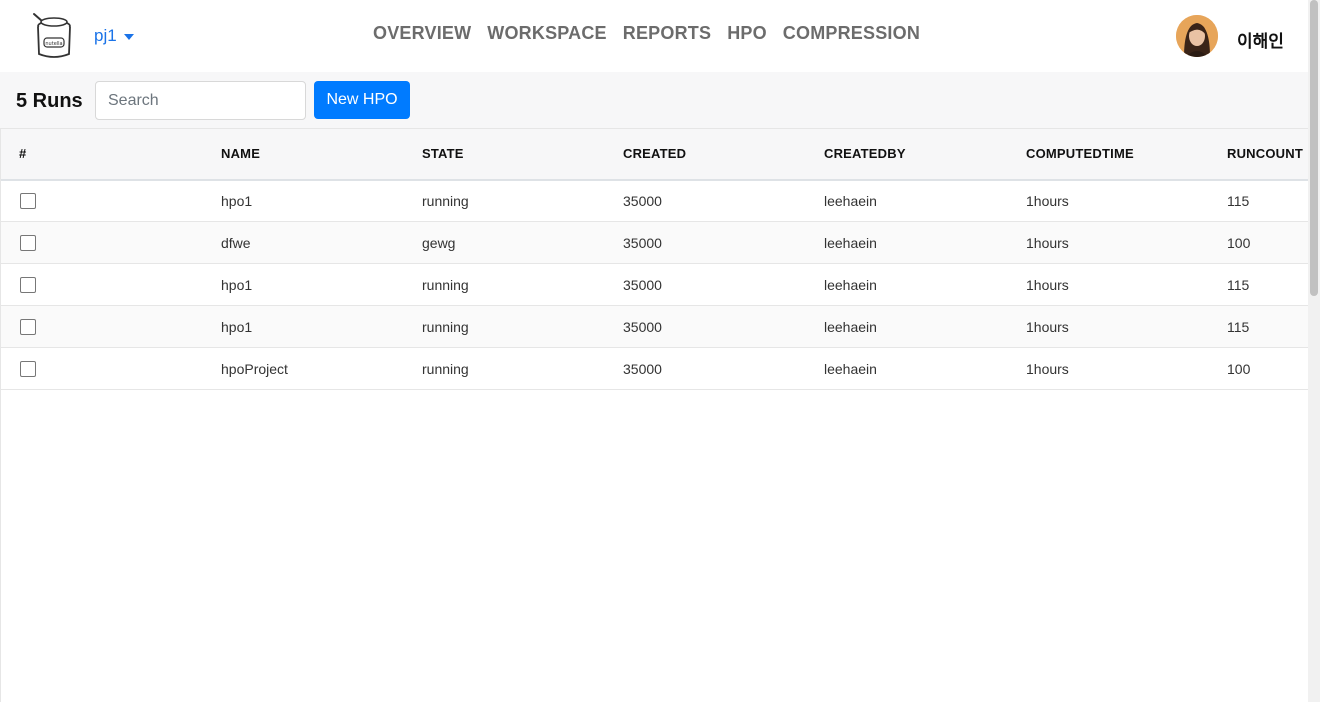  I want to click on user-avatar, so click(1197, 36).